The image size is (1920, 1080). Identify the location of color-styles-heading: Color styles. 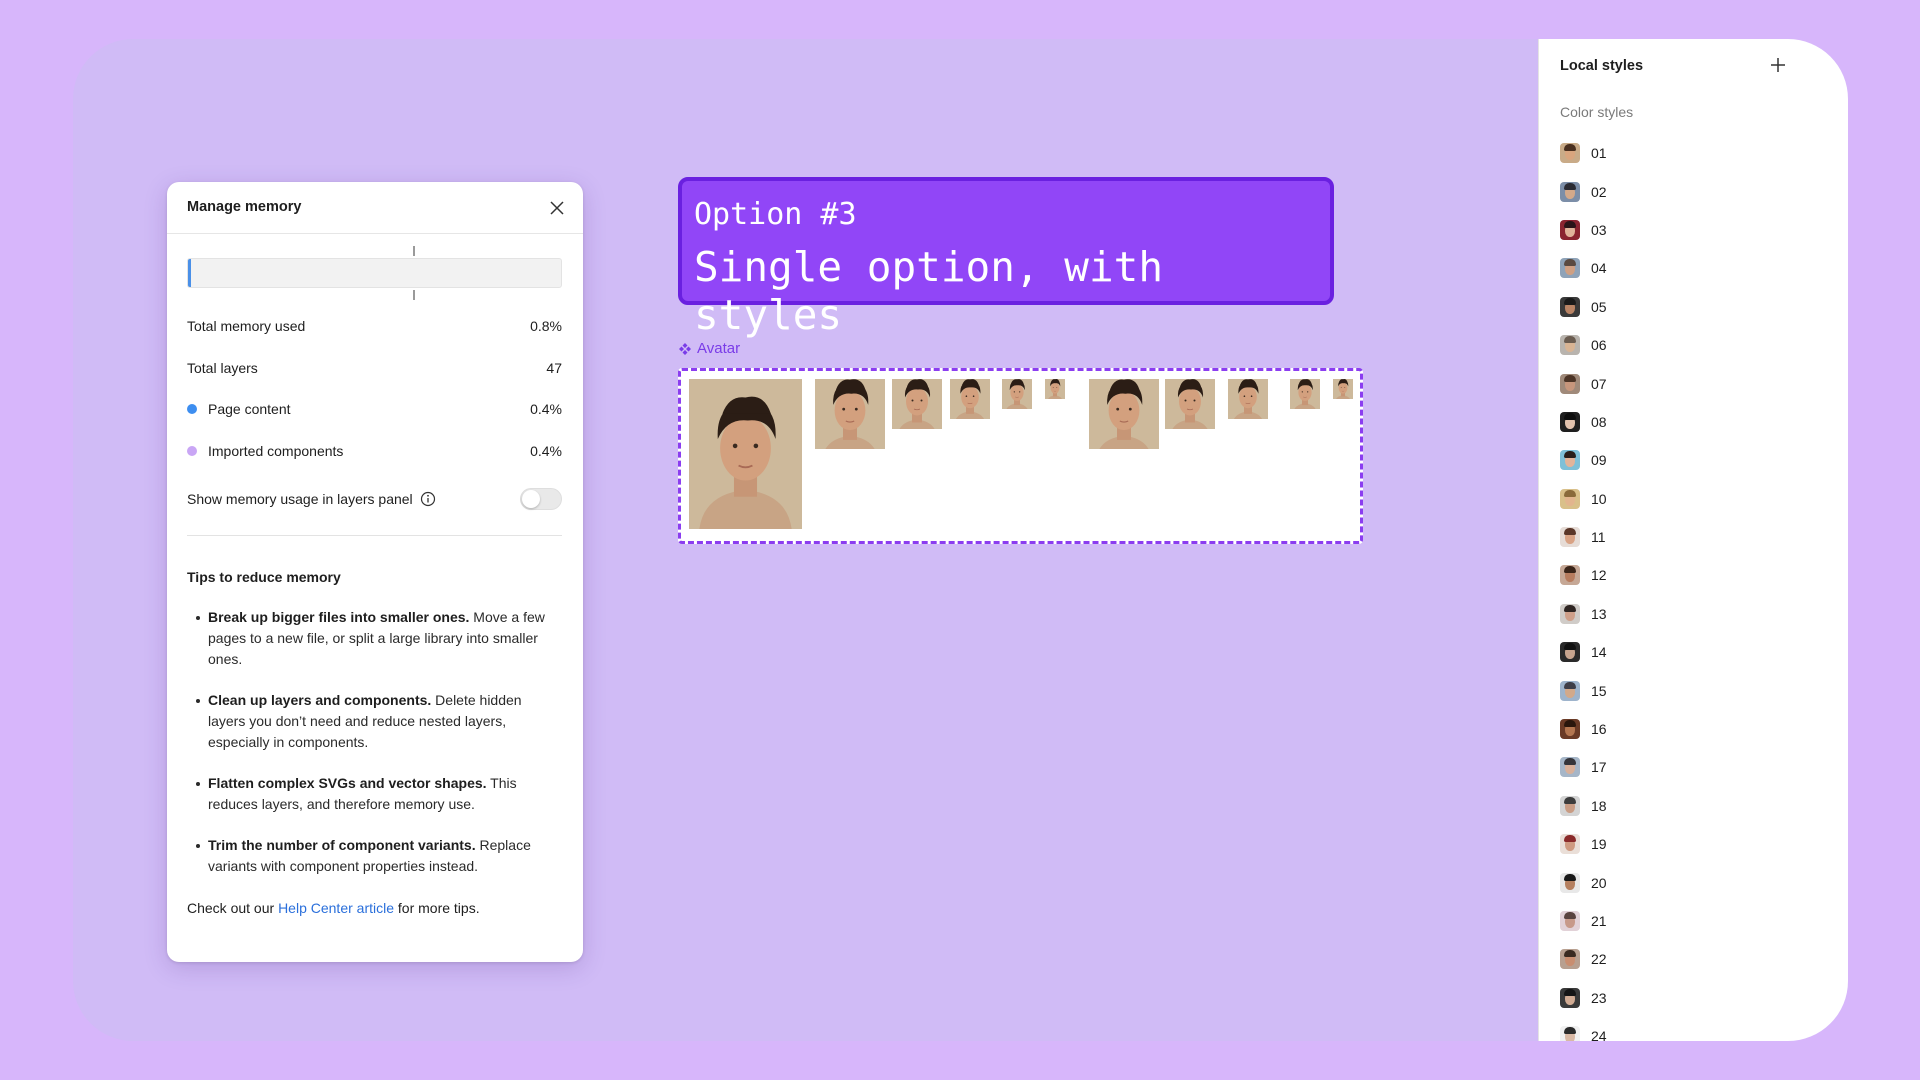
(1597, 112).